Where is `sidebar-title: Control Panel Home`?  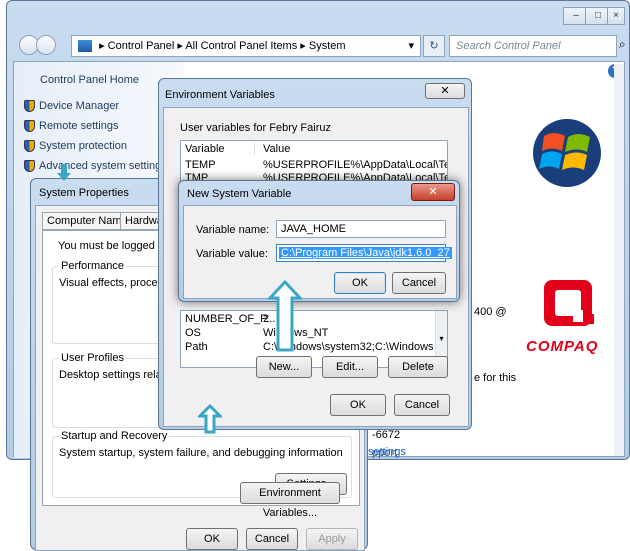 sidebar-title: Control Panel Home is located at coordinates (89, 80).